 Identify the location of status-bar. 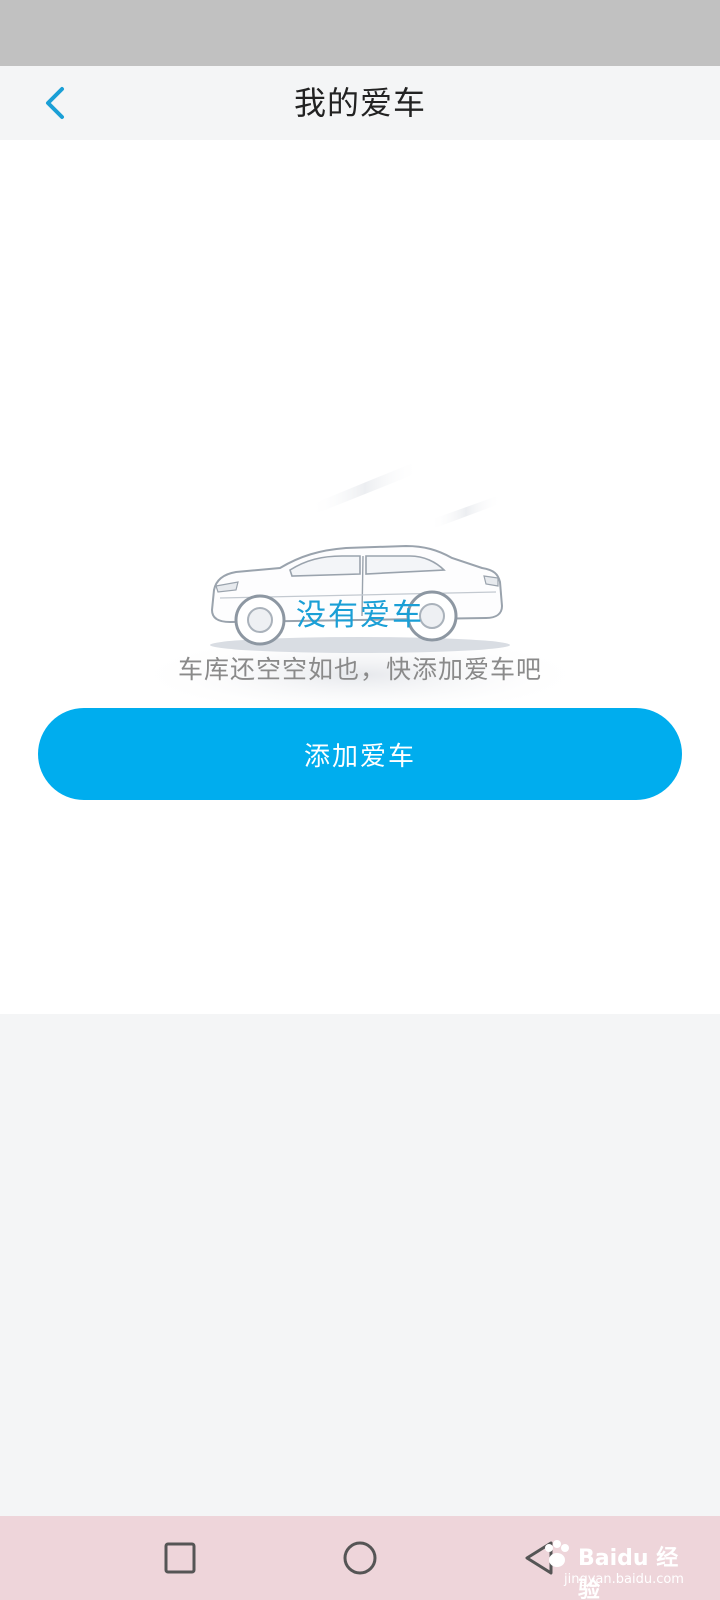
(360, 33).